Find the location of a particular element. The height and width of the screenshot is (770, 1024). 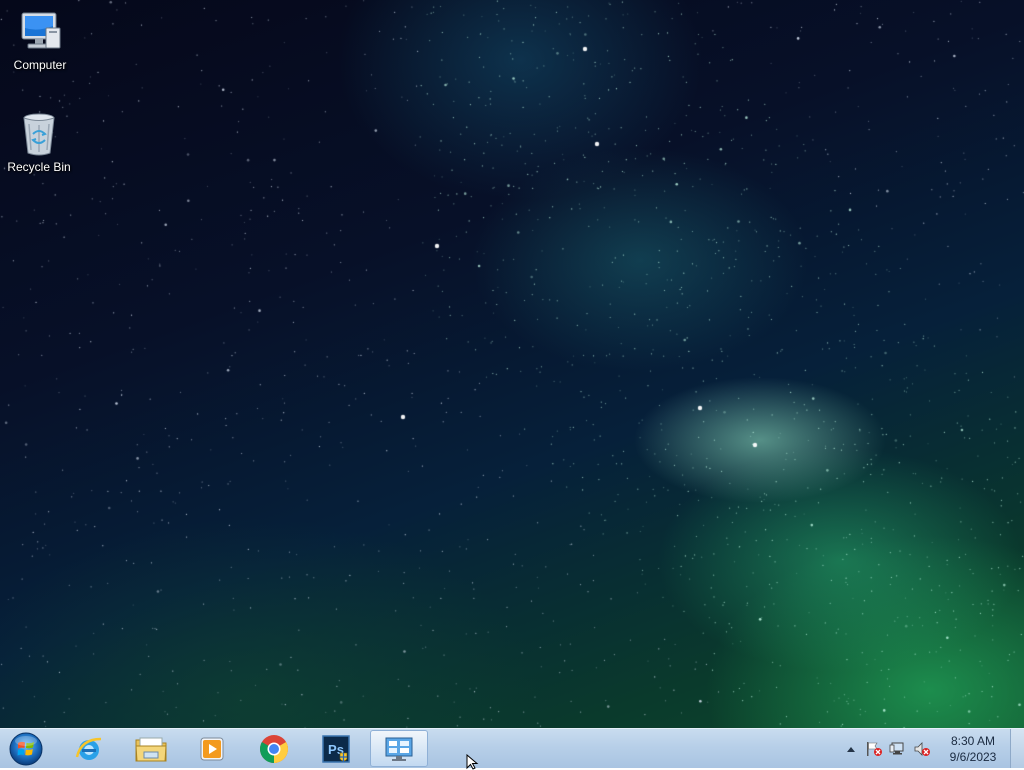

desktop-icon-recycle-bin: Recycle Bin is located at coordinates (39, 142).